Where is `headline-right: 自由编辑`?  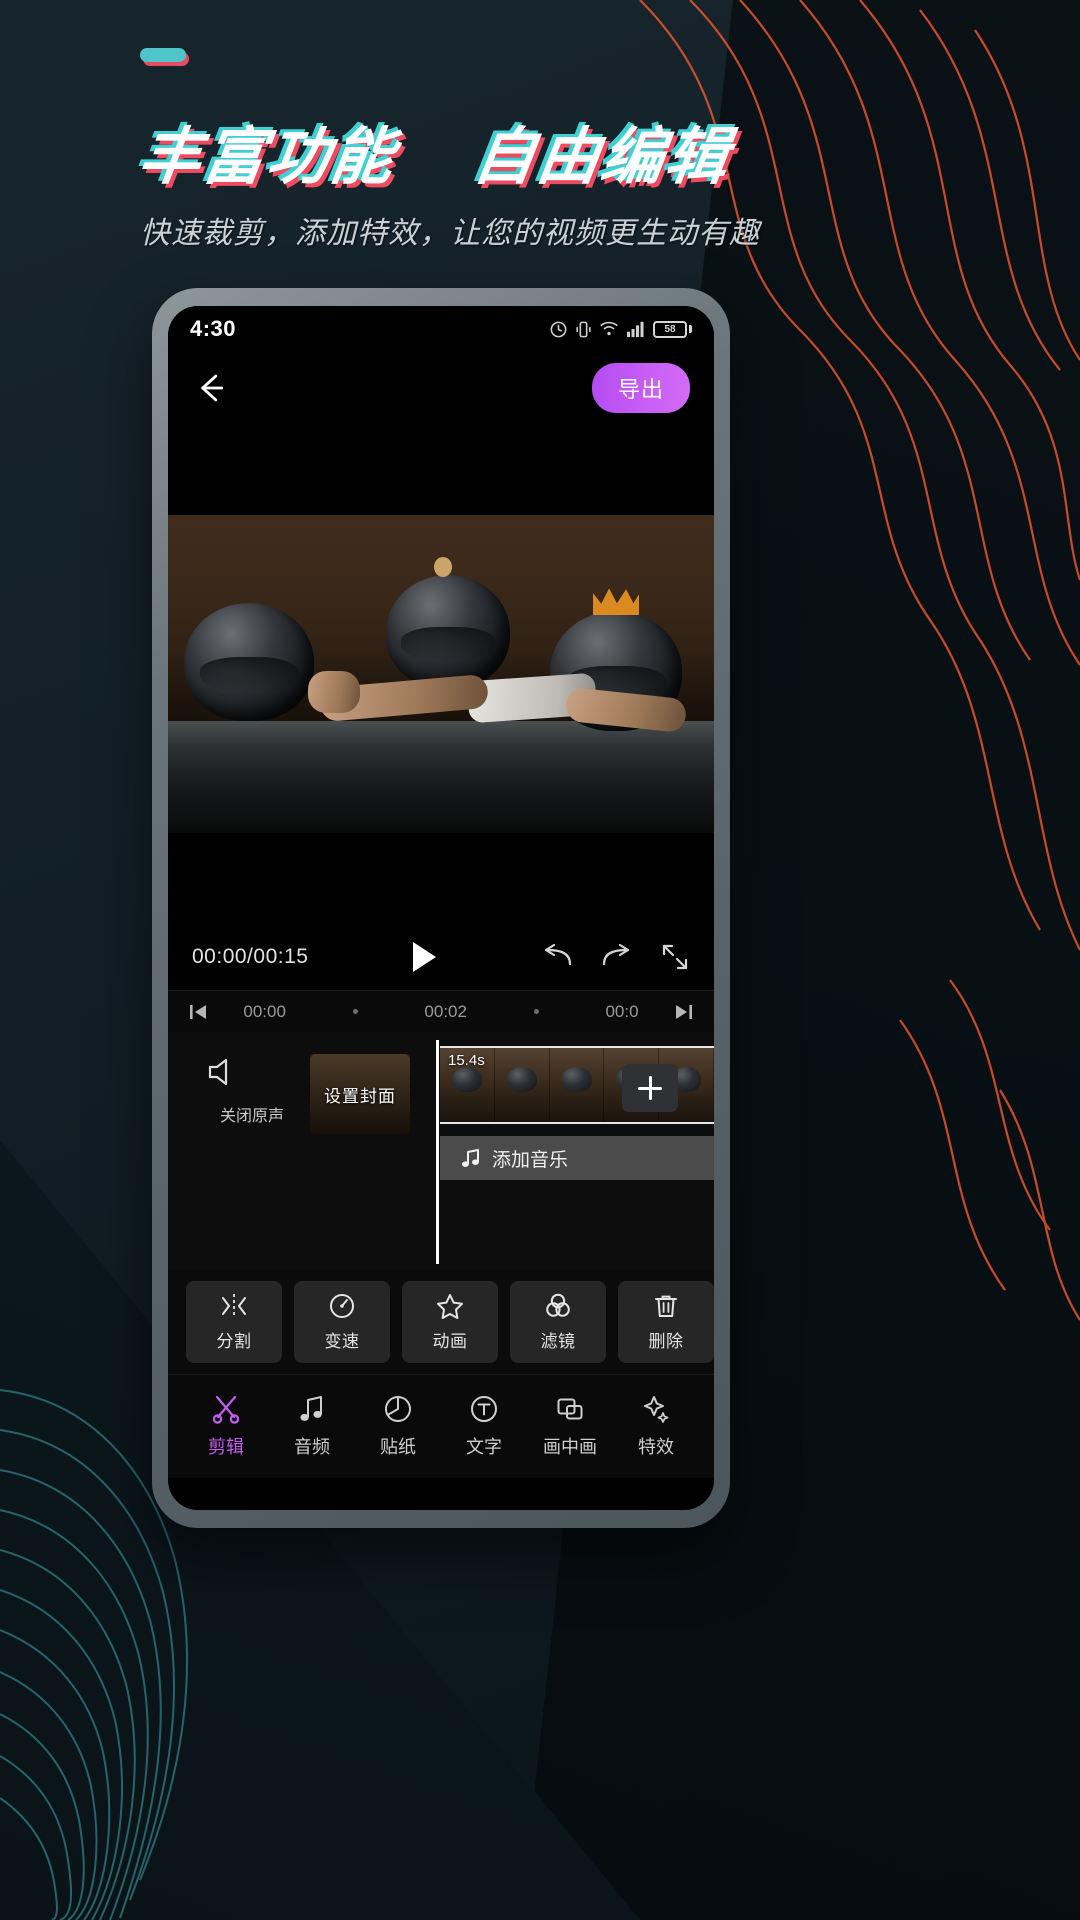
headline-right: 自由编辑 is located at coordinates (601, 157).